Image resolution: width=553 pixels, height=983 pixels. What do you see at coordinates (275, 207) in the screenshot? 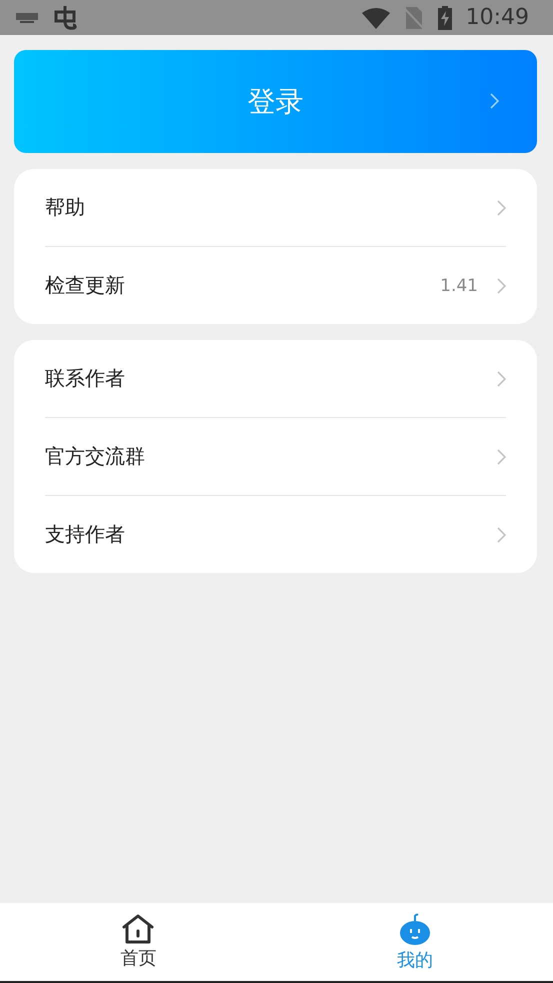
I see `menu-item: 帮助` at bounding box center [275, 207].